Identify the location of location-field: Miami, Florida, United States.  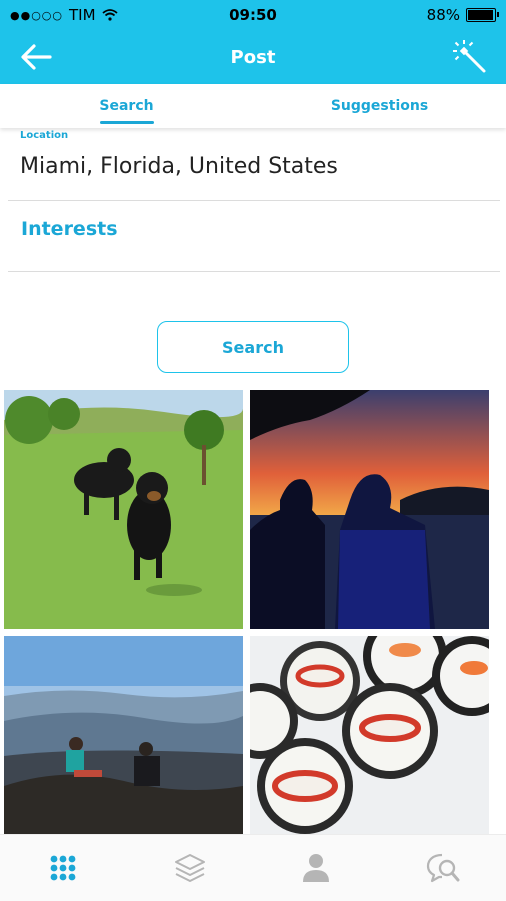
(179, 166).